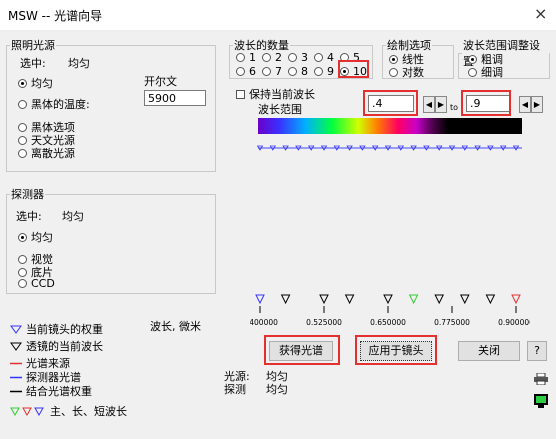 The height and width of the screenshot is (439, 556). Describe the element at coordinates (272, 71) in the screenshot. I see `wavelength-count-option-7: 7` at that location.